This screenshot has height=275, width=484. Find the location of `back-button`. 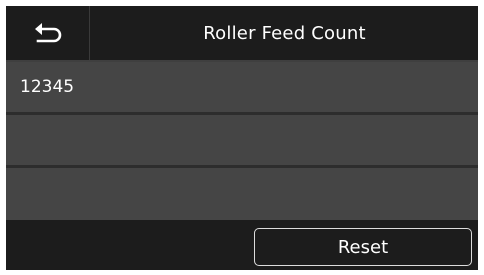

back-button is located at coordinates (48, 33).